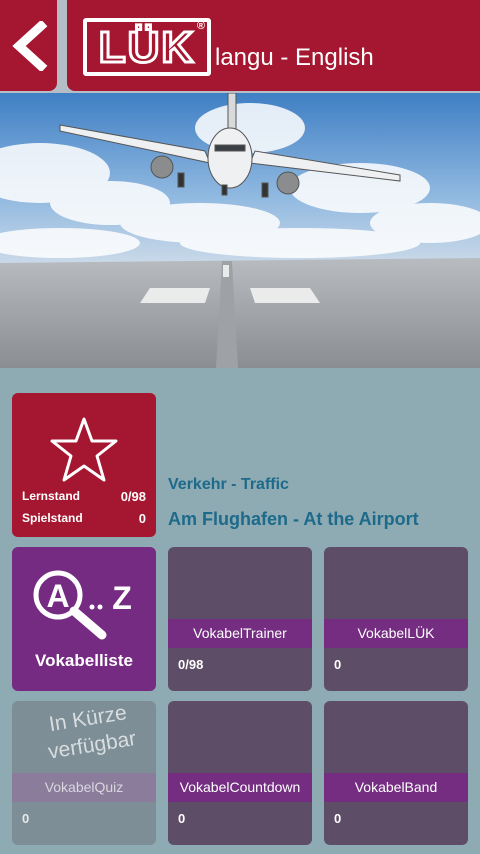 Image resolution: width=480 pixels, height=854 pixels. I want to click on coming-soon-text: In Kürze verfügbar, so click(86, 735).